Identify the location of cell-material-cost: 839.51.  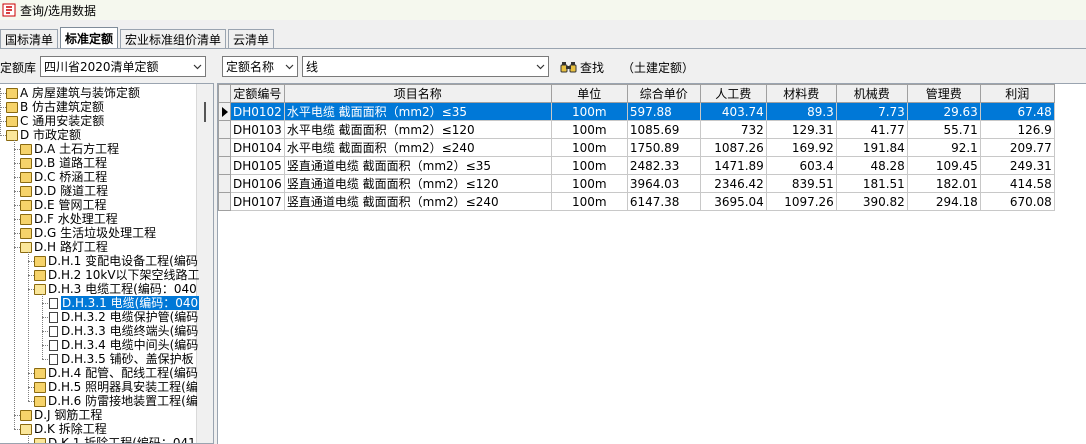
(801, 183).